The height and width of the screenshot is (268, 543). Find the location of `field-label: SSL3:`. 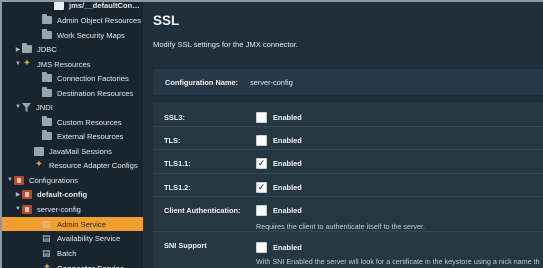

field-label: SSL3: is located at coordinates (174, 117).